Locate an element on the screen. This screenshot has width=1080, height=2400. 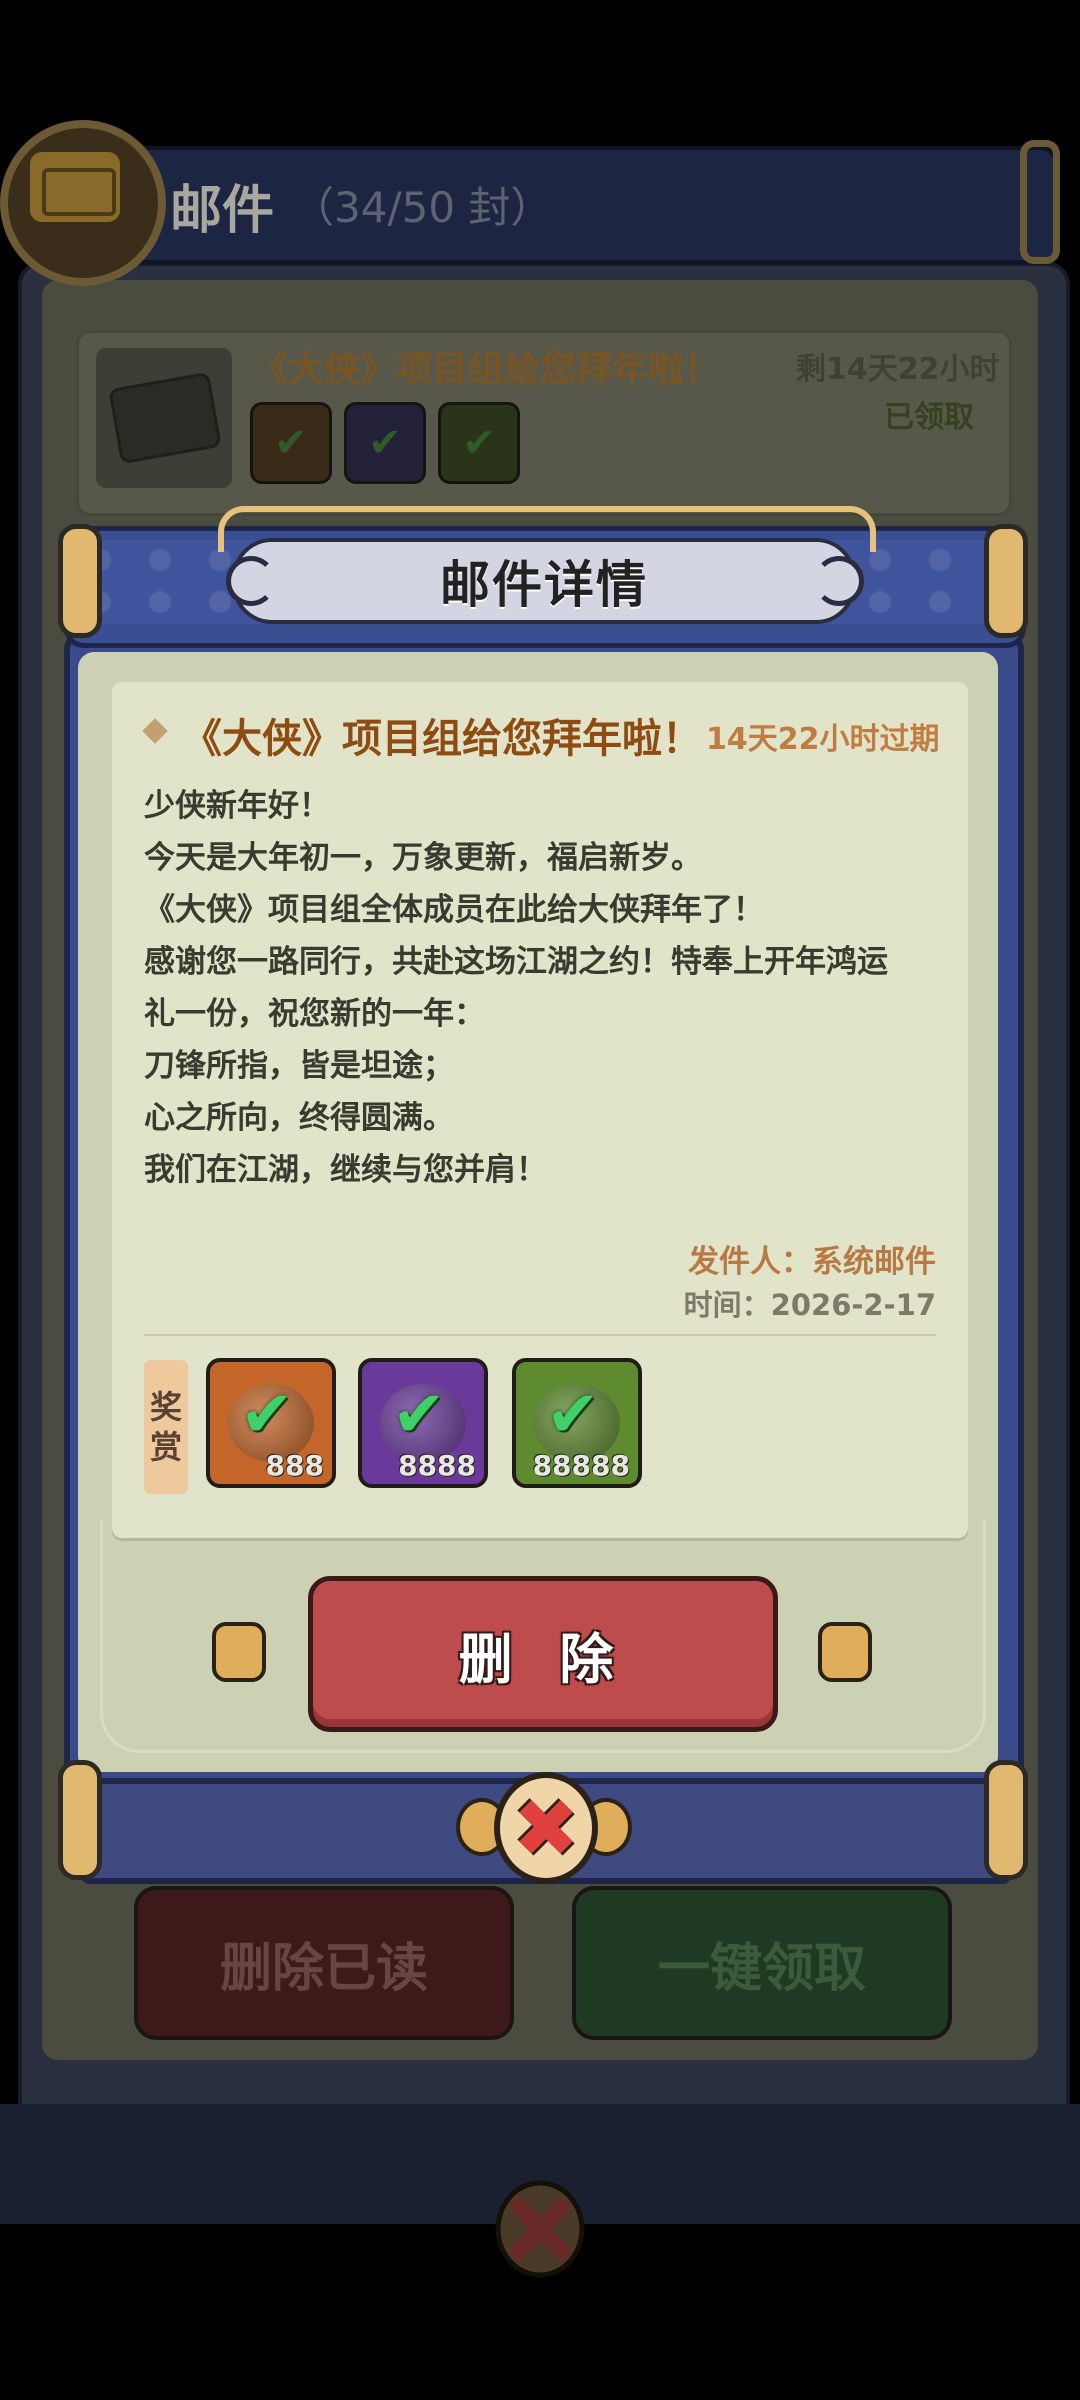
reward-item: ✔ 88888 is located at coordinates (577, 1423).